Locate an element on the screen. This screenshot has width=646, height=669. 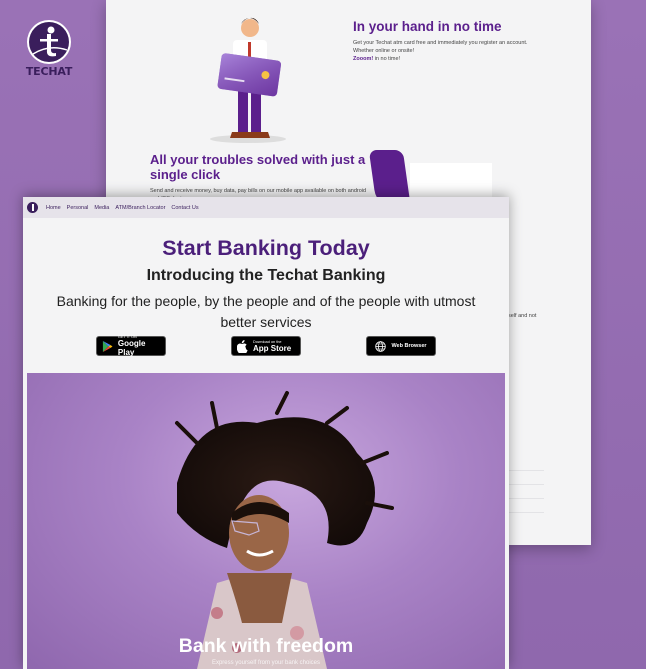
app-store-label: App Store is located at coordinates (272, 348).